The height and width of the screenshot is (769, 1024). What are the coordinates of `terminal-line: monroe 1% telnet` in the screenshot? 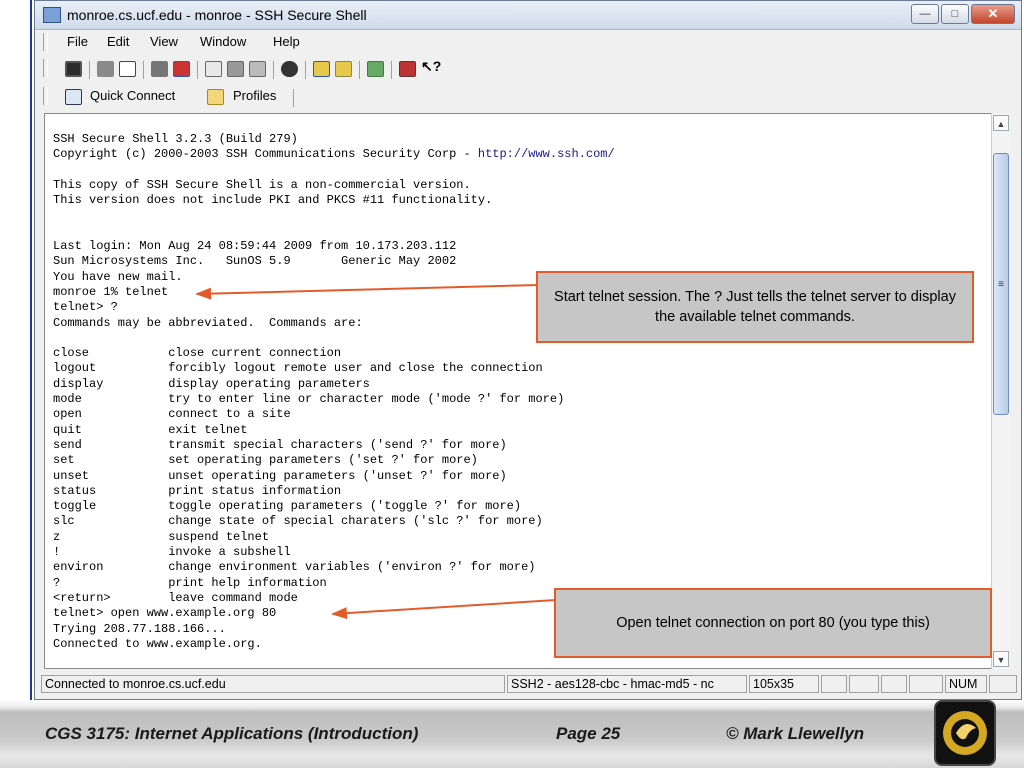 It's located at (111, 291).